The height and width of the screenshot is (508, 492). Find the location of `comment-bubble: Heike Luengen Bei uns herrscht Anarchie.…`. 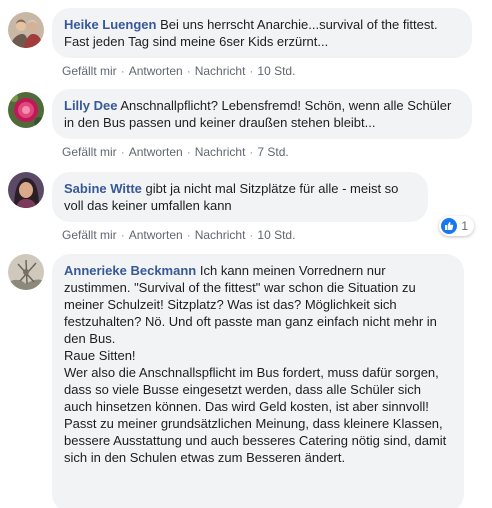

comment-bubble: Heike Luengen Bei uns herrscht Anarchie.… is located at coordinates (262, 33).